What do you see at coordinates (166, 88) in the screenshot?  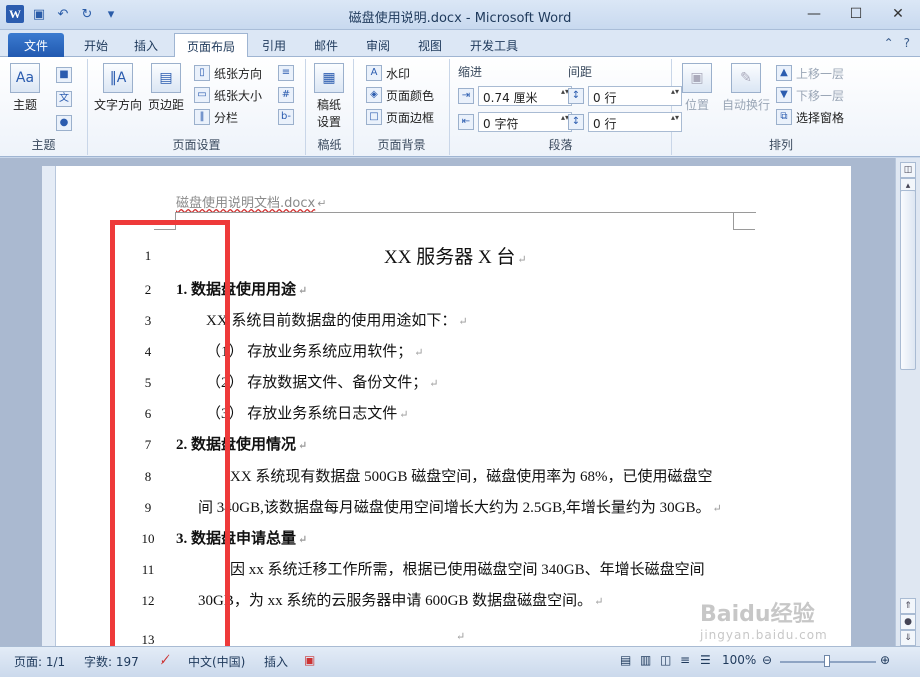 I see `margins-button: ▤ 页边距` at bounding box center [166, 88].